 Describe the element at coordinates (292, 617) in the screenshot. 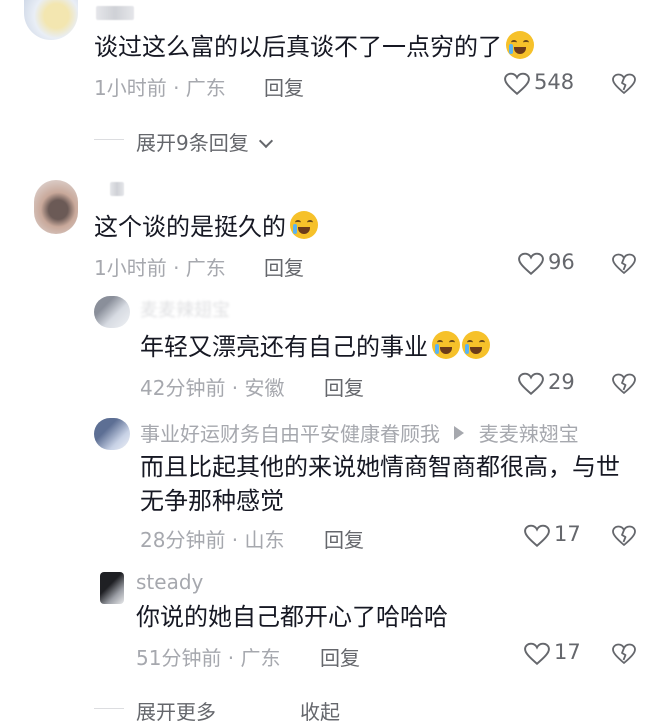

I see `reply-text: 你说的她自己都开心了哈哈哈` at that location.